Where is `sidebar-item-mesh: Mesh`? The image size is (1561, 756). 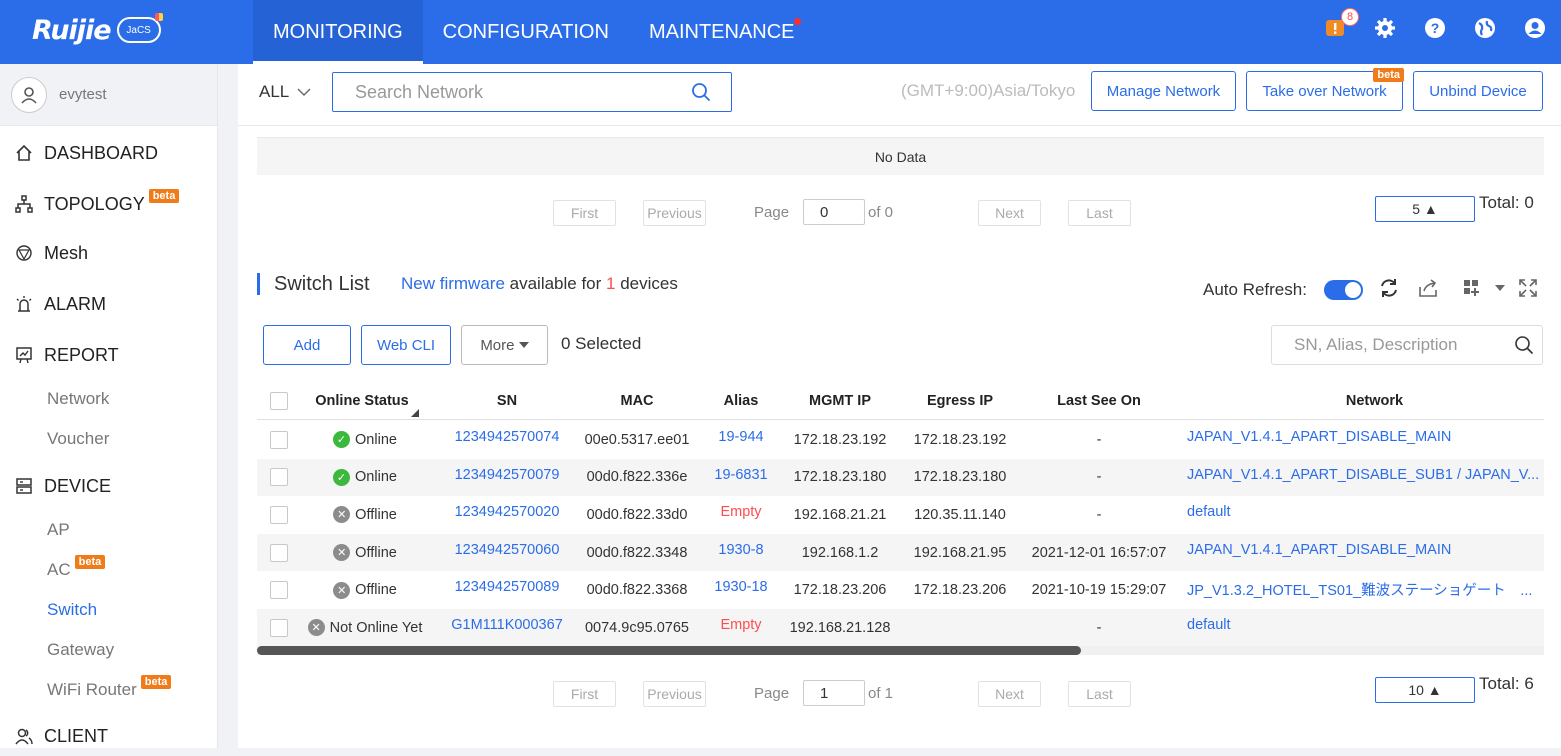
sidebar-item-mesh: Mesh is located at coordinates (109, 253).